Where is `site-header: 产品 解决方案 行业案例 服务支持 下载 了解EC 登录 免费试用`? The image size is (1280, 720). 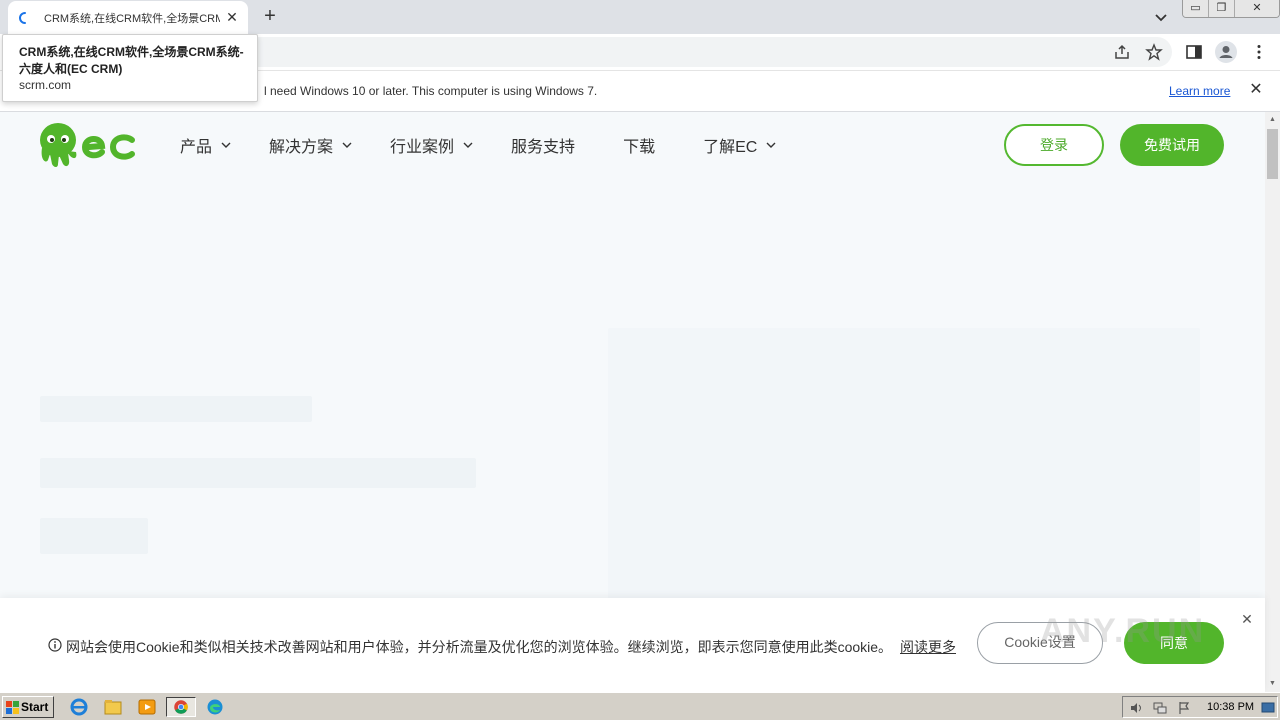 site-header: 产品 解决方案 行业案例 服务支持 下载 了解EC 登录 免费试用 is located at coordinates (632, 145).